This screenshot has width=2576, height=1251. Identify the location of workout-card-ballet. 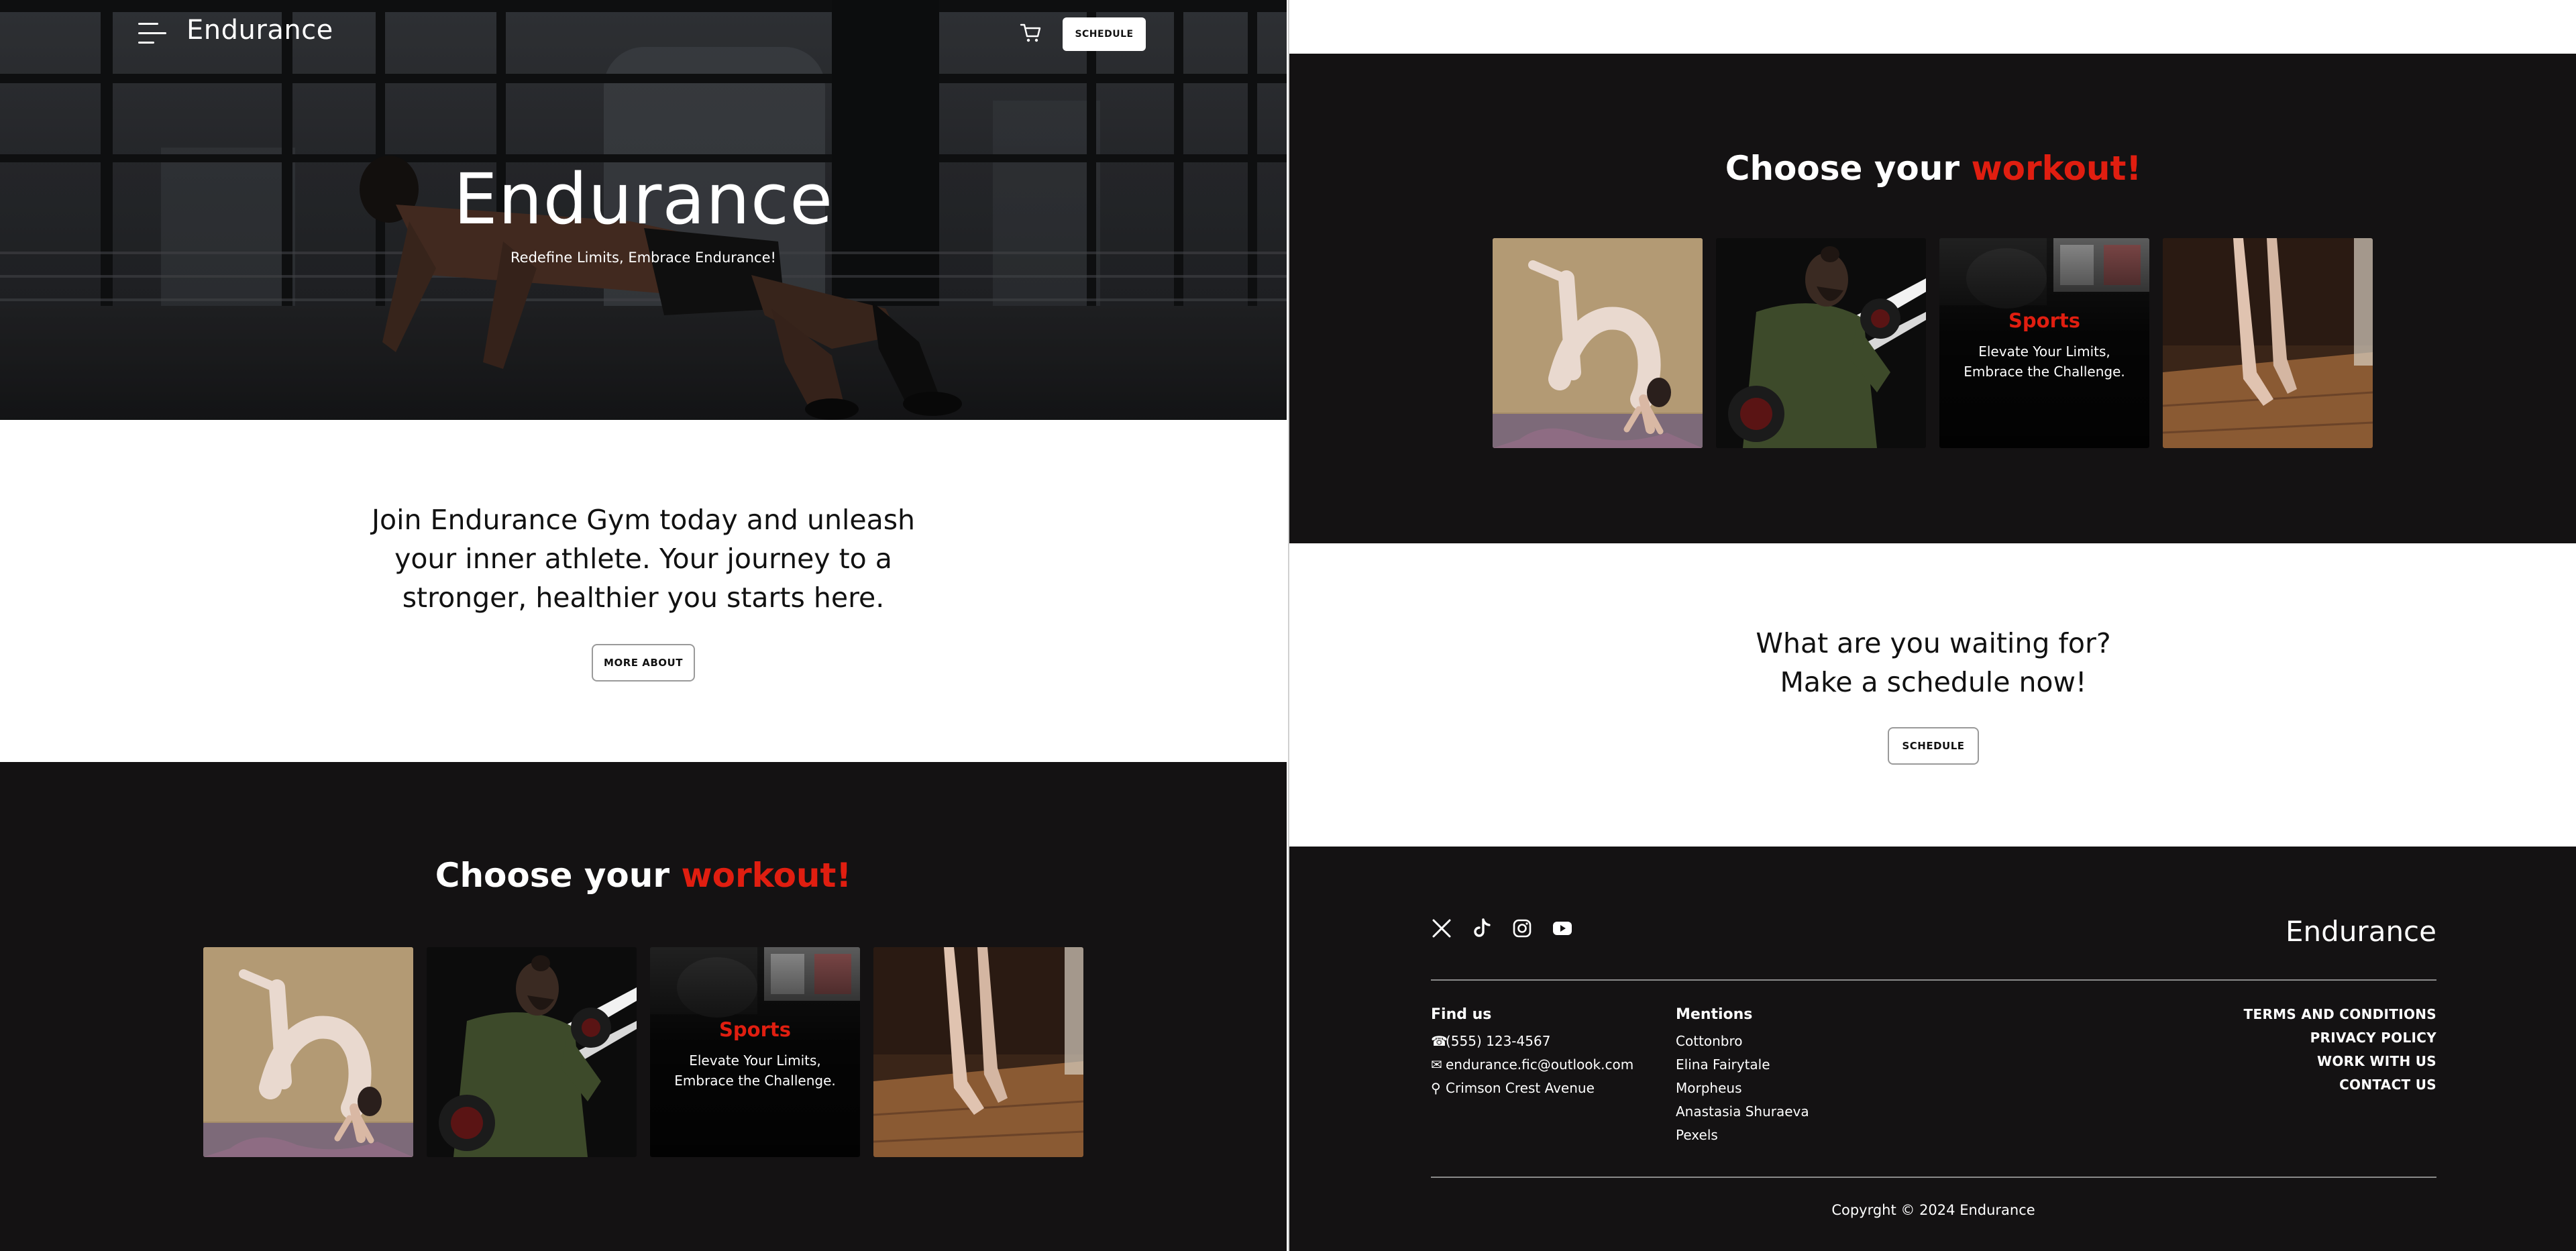
(978, 1052).